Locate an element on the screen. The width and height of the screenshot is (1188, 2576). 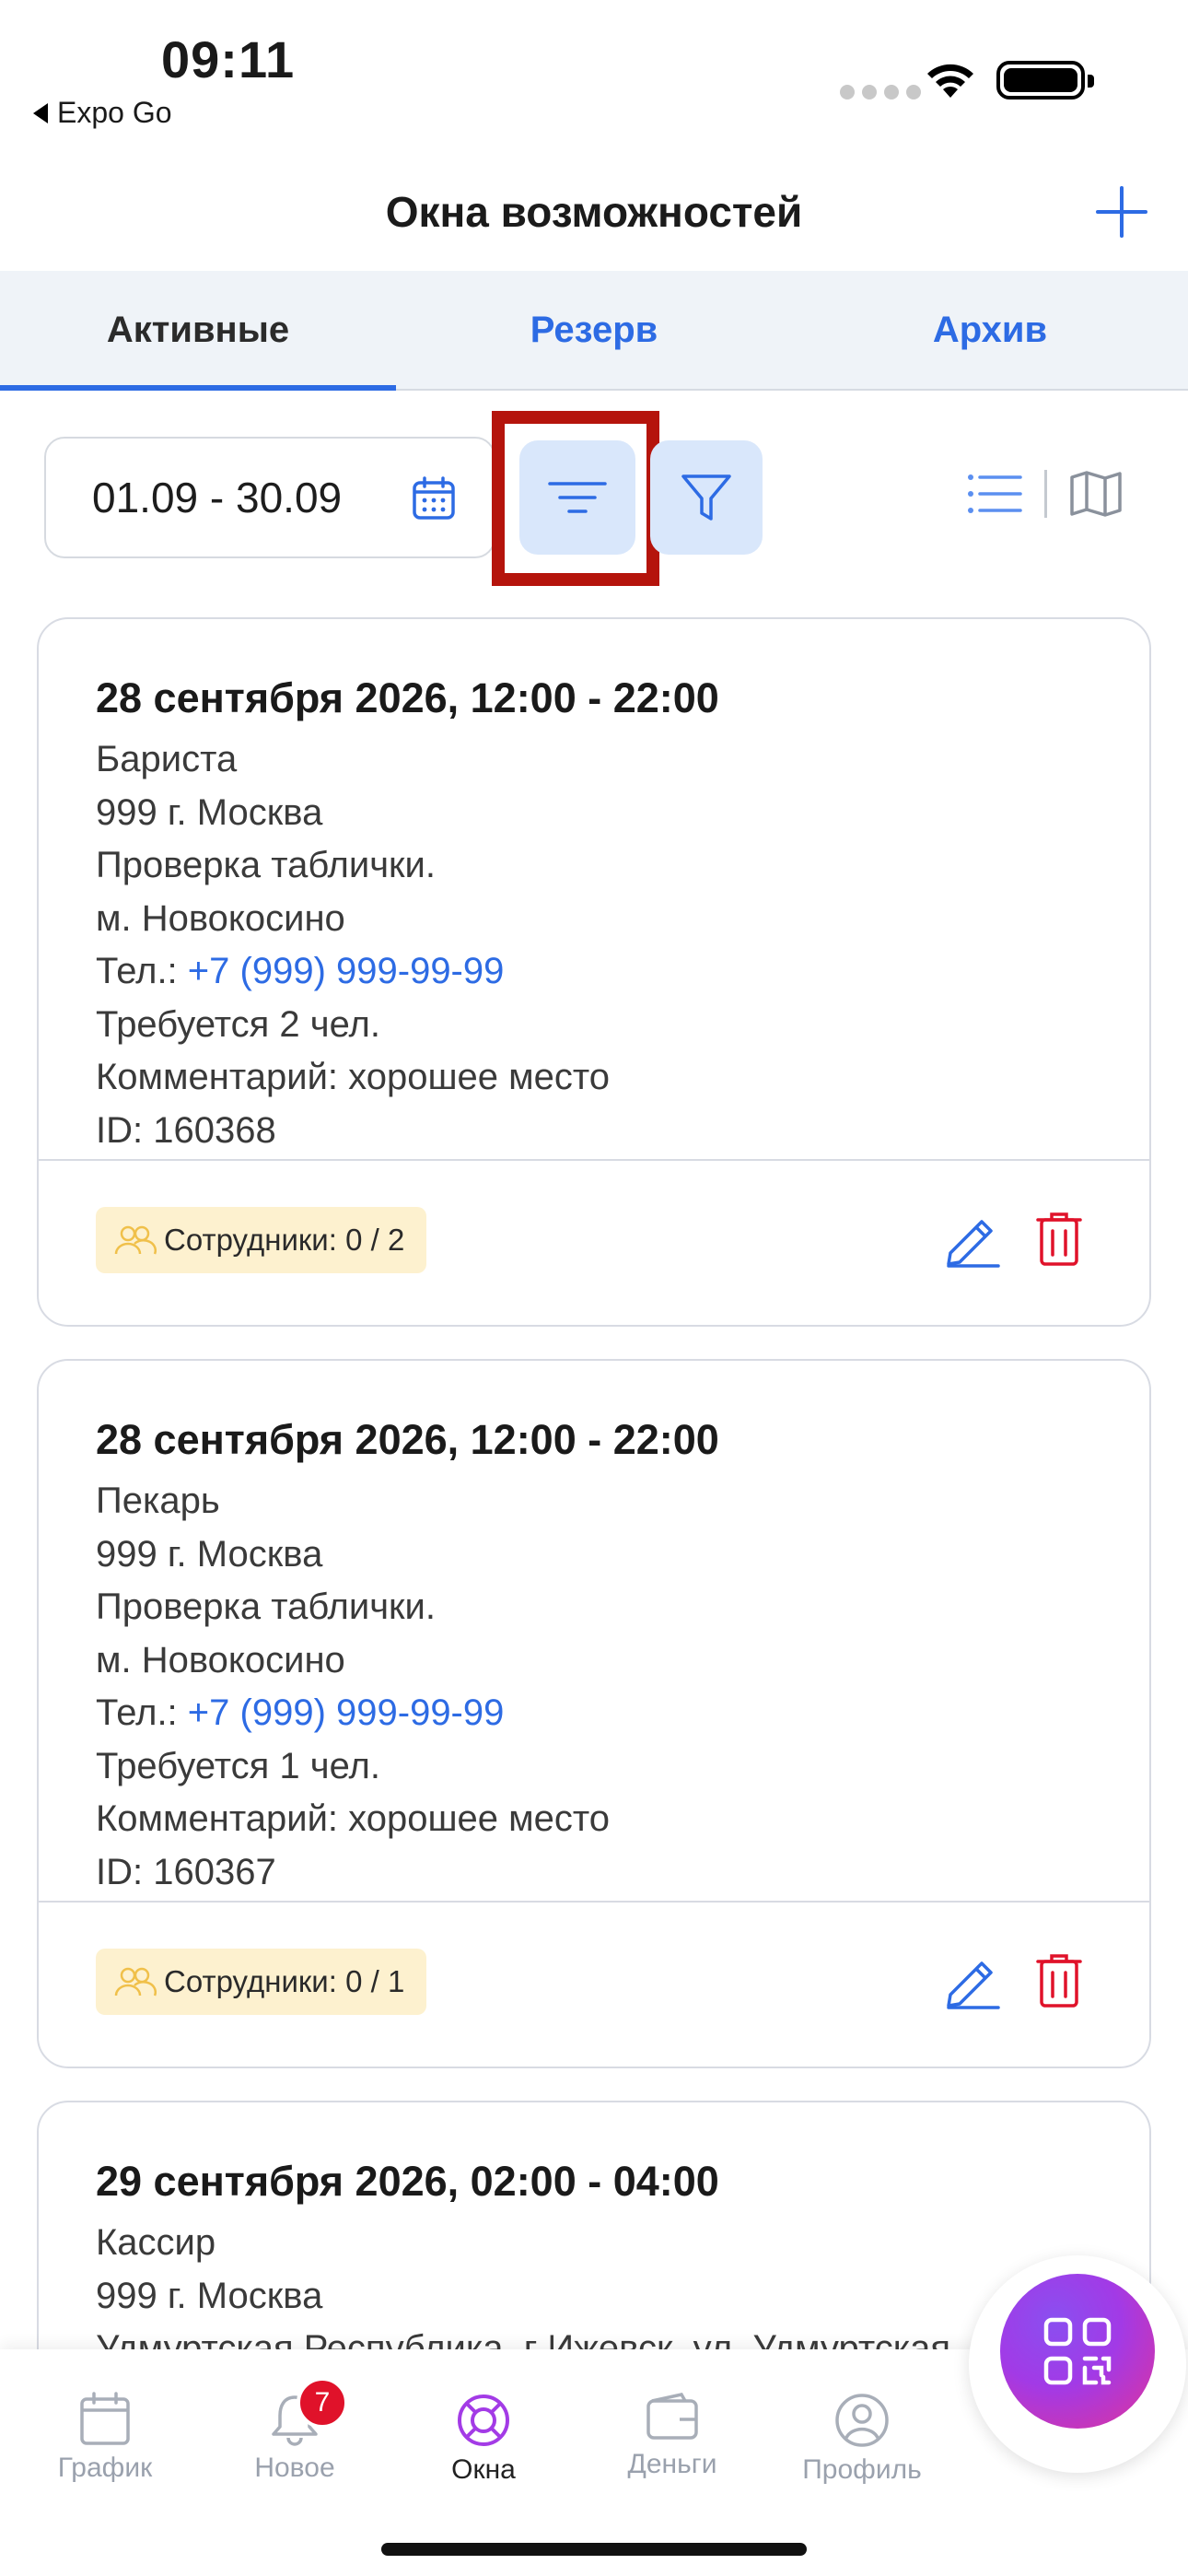
date-range-value: 01.09 - 30.09 is located at coordinates (218, 497).